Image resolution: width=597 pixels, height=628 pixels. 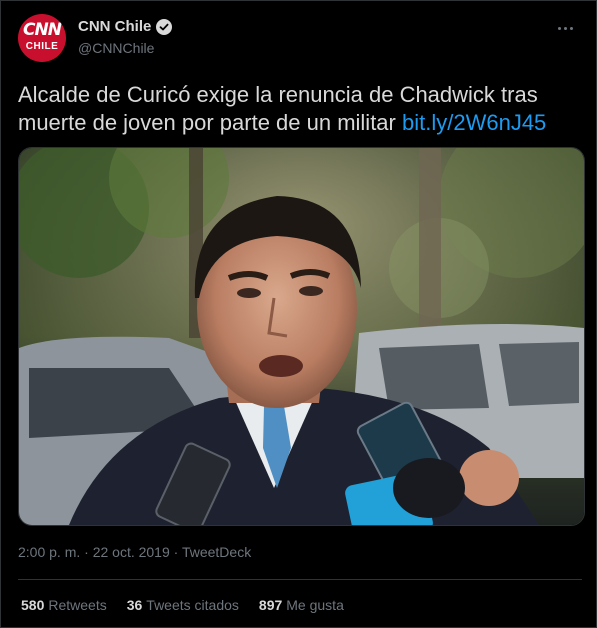 I want to click on tweet-stats: 580 Retweets 36 Tweets citados 897 Me gusta, so click(x=182, y=605).